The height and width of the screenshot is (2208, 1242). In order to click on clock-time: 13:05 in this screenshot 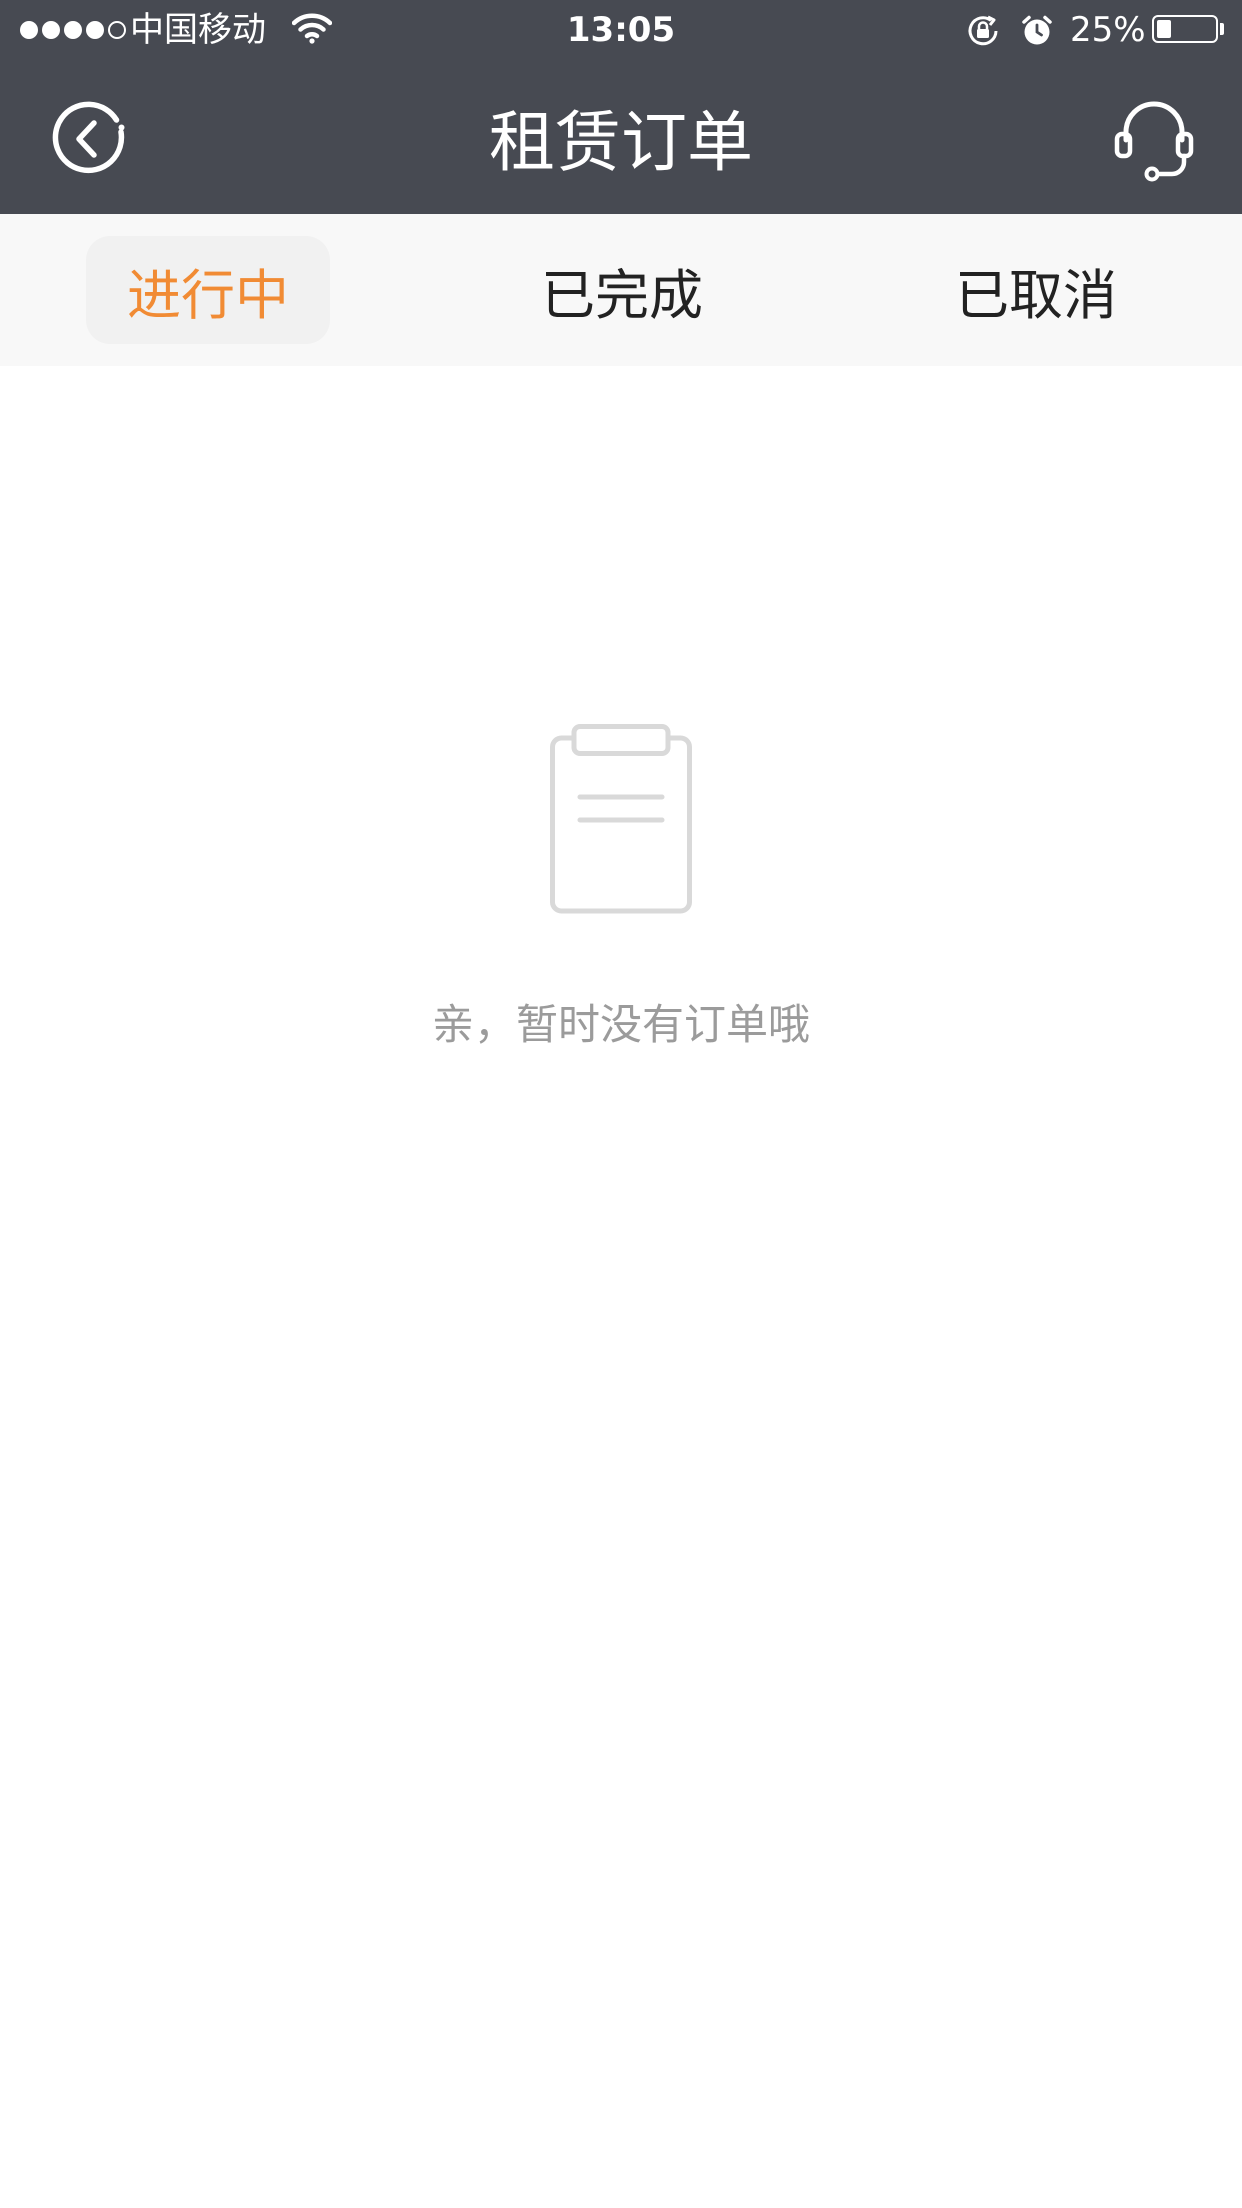, I will do `click(621, 30)`.